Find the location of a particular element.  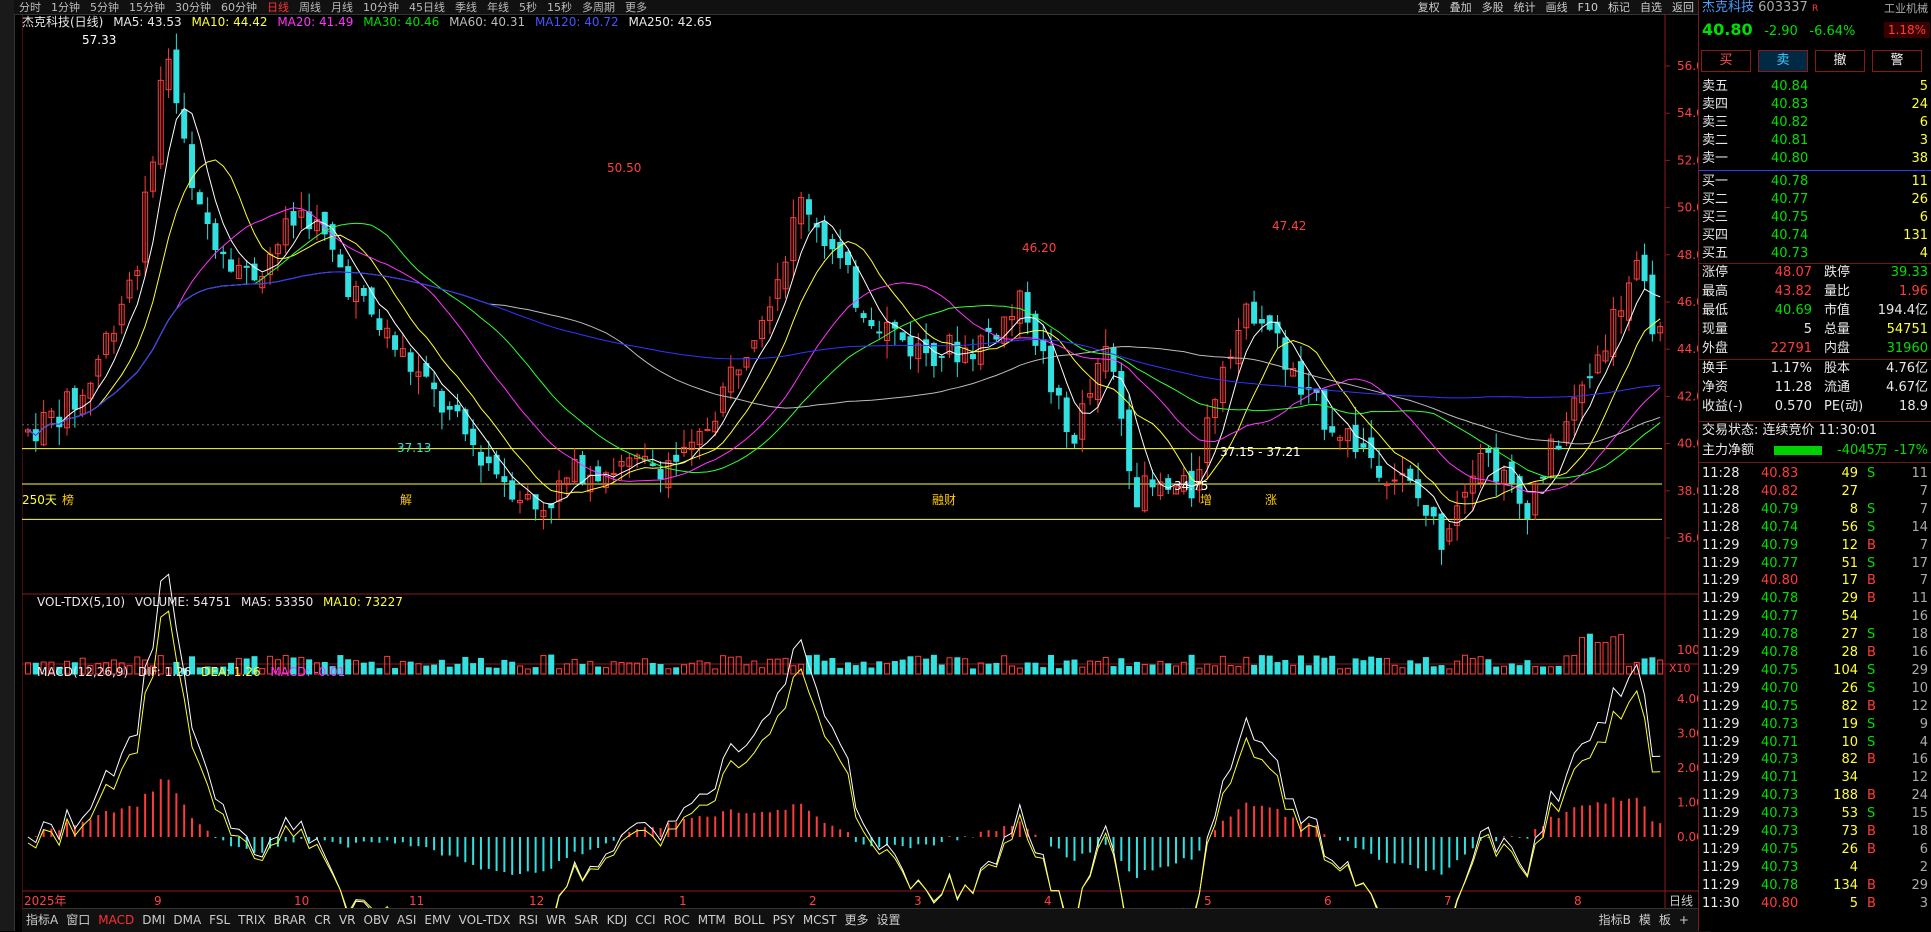

ask-row: 卖三 40.82 6 is located at coordinates (1815, 123).